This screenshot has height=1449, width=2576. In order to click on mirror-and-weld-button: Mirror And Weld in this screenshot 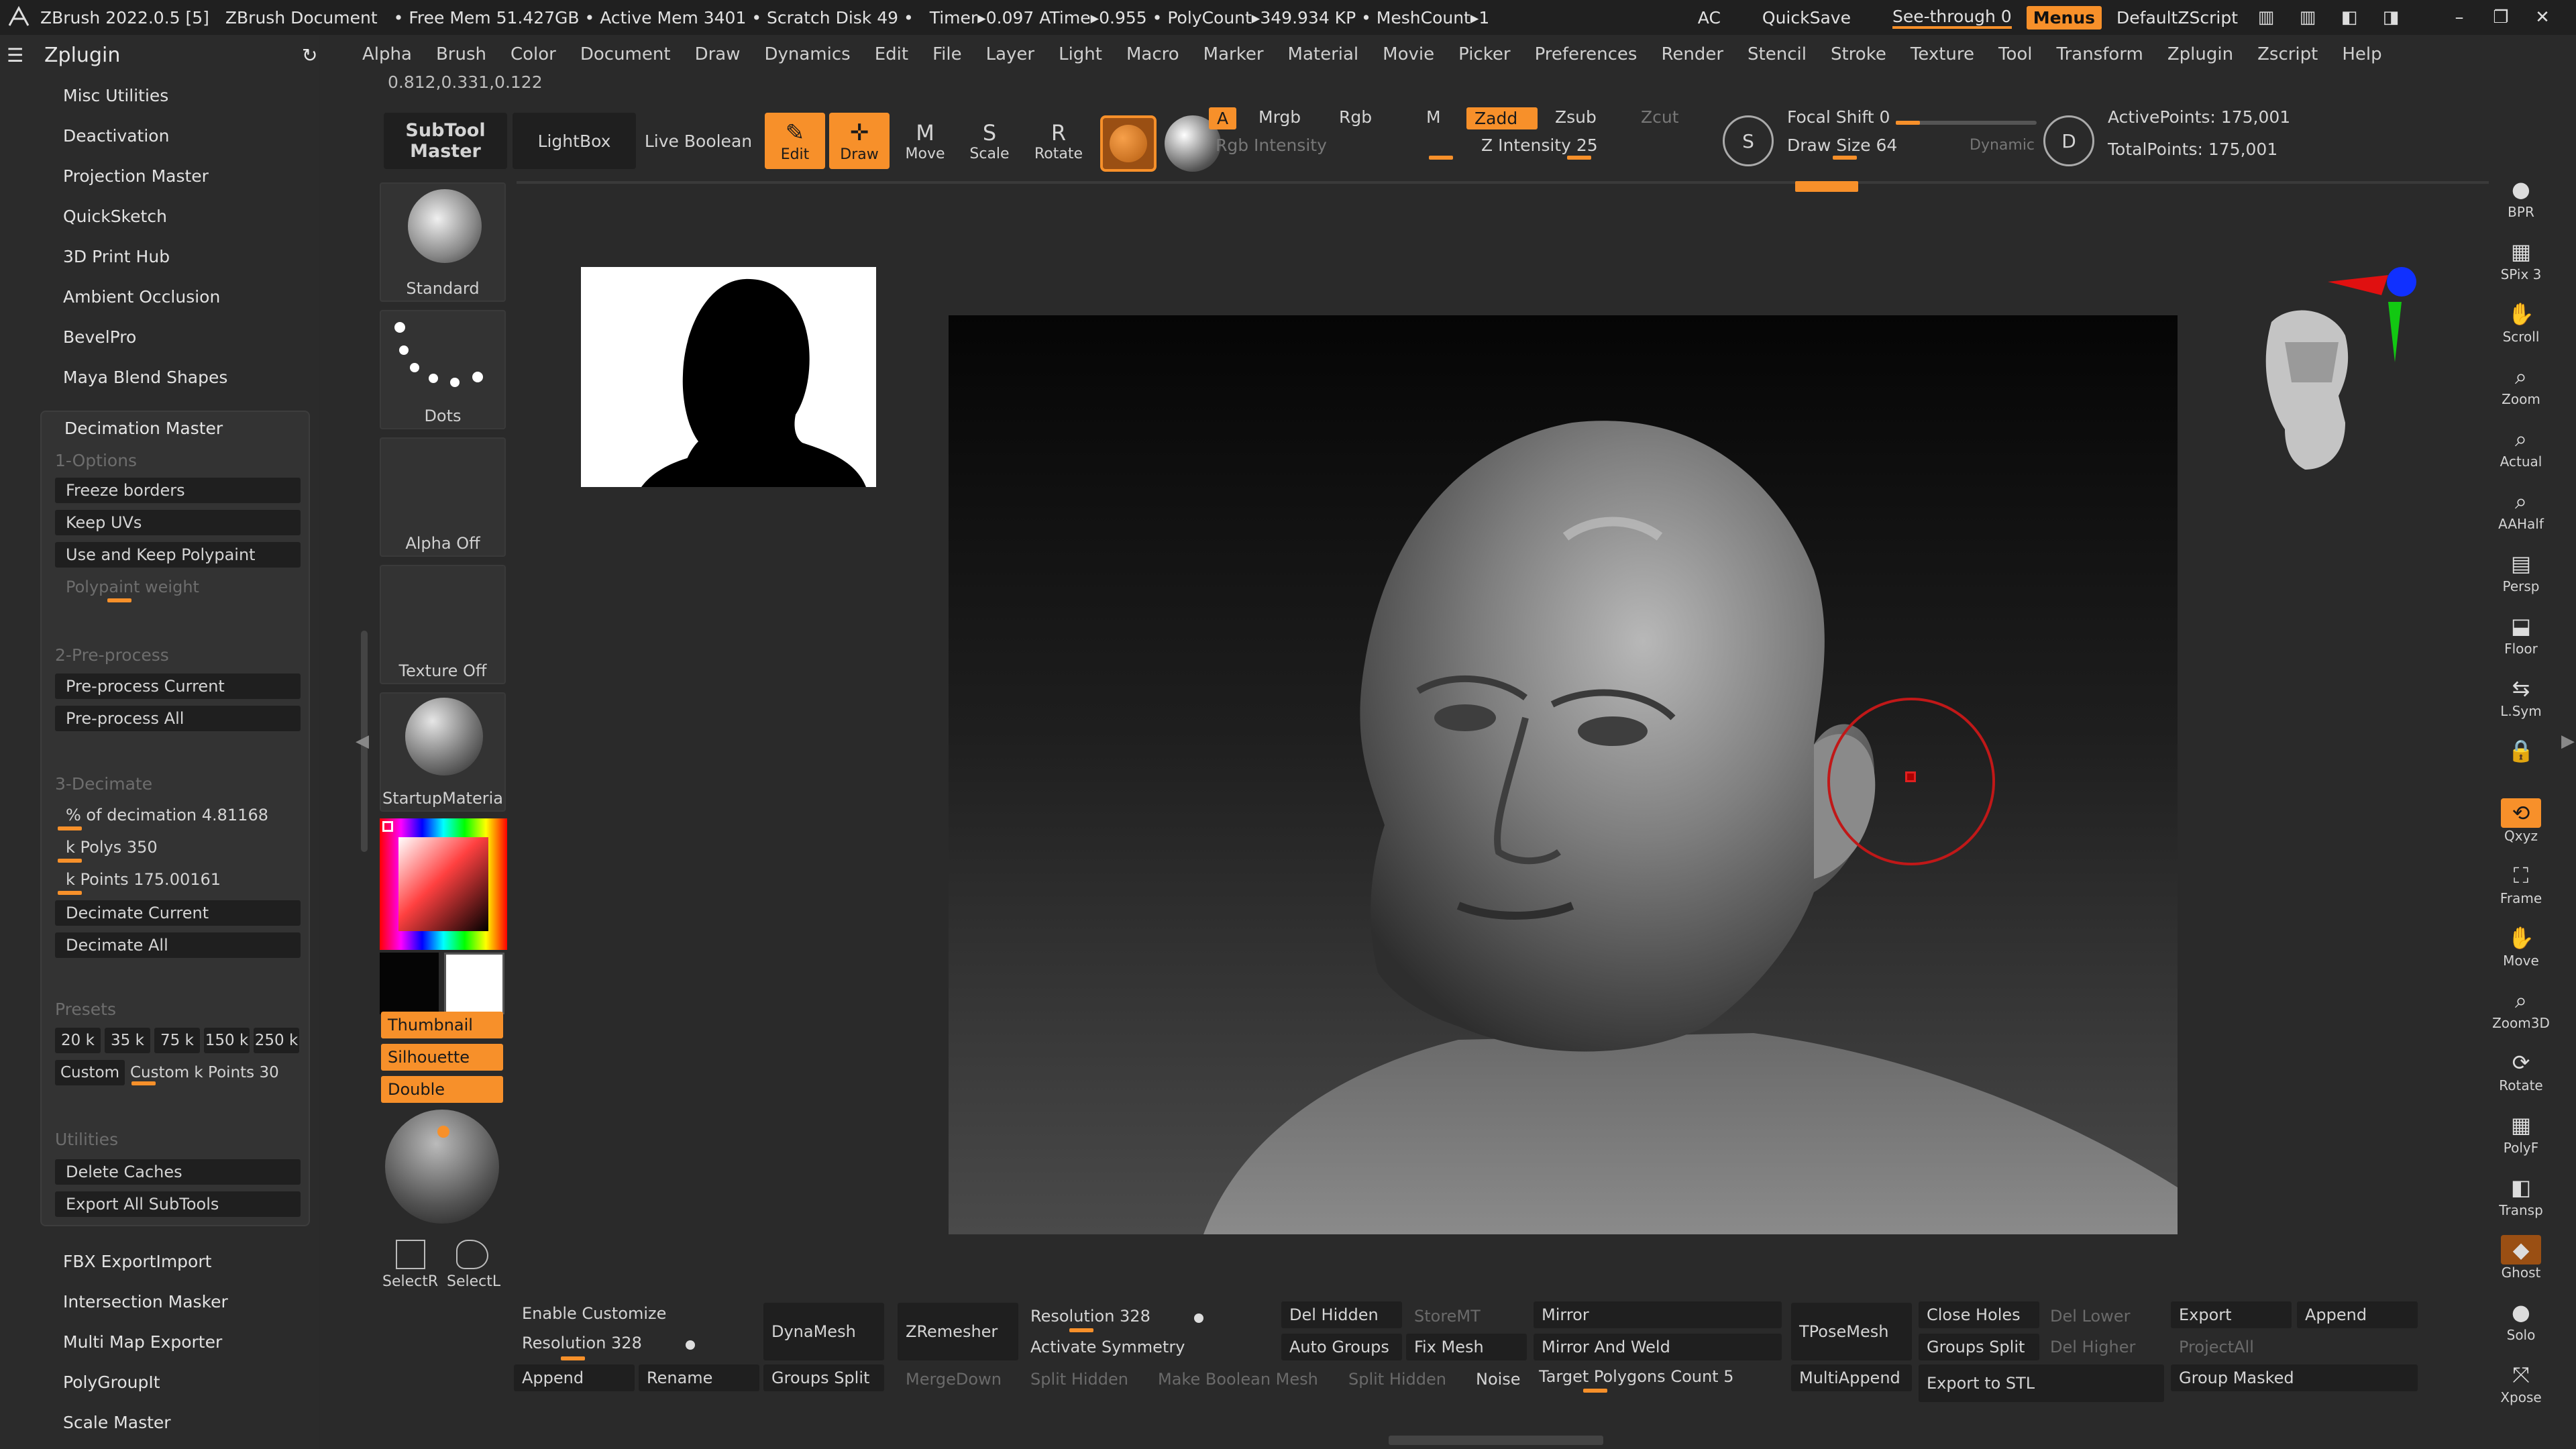, I will do `click(1658, 1347)`.